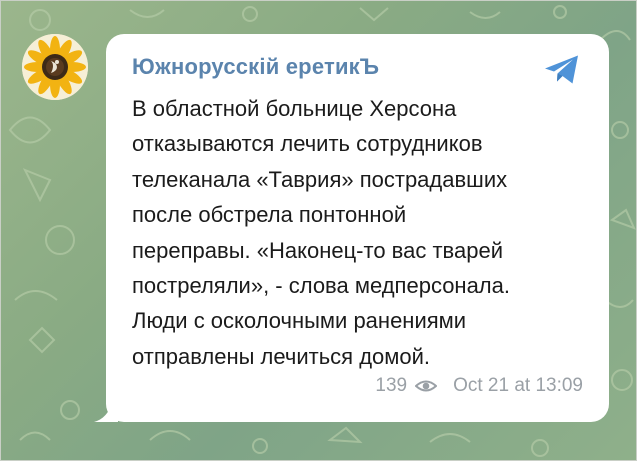  I want to click on channel-name: Южнорусскій еретикЪ, so click(255, 67).